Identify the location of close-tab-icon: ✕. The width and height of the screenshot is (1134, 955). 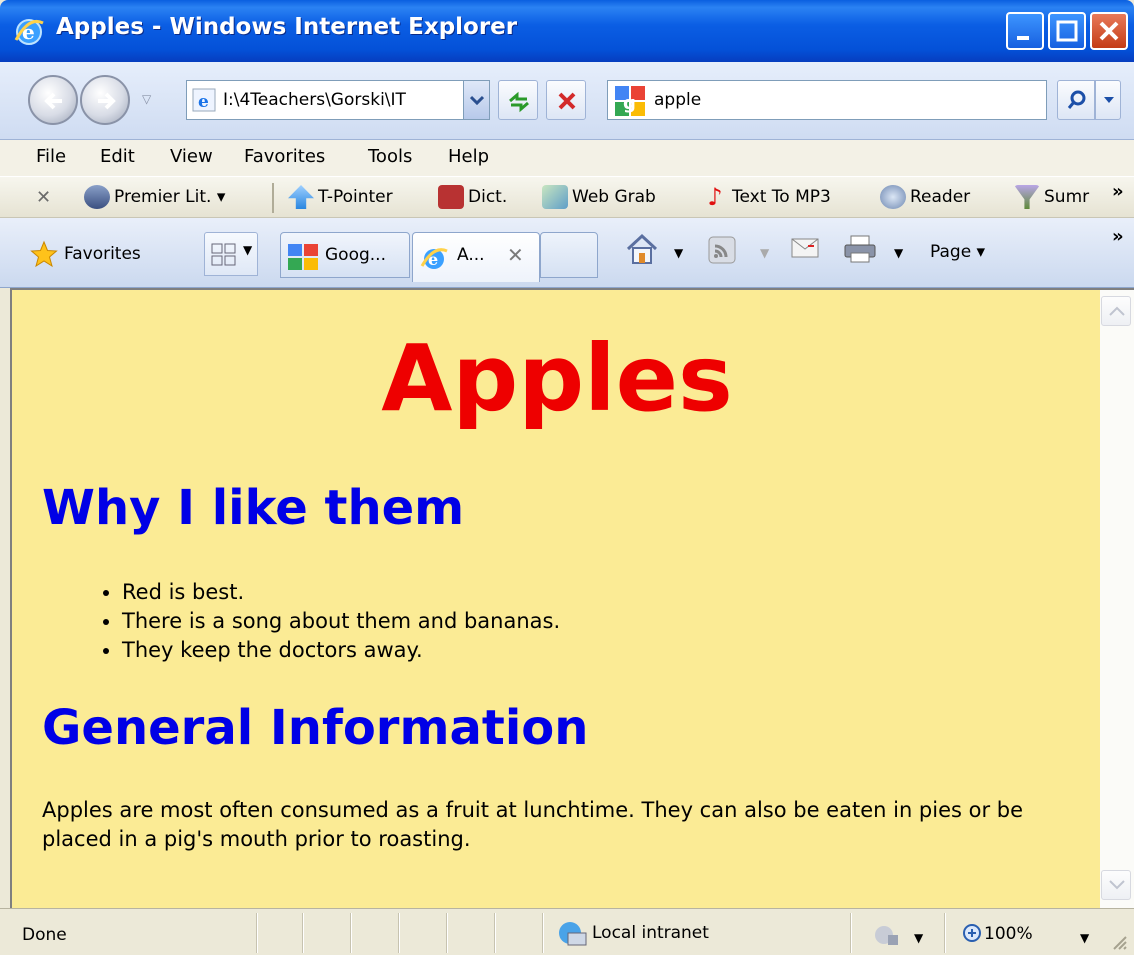
(515, 255).